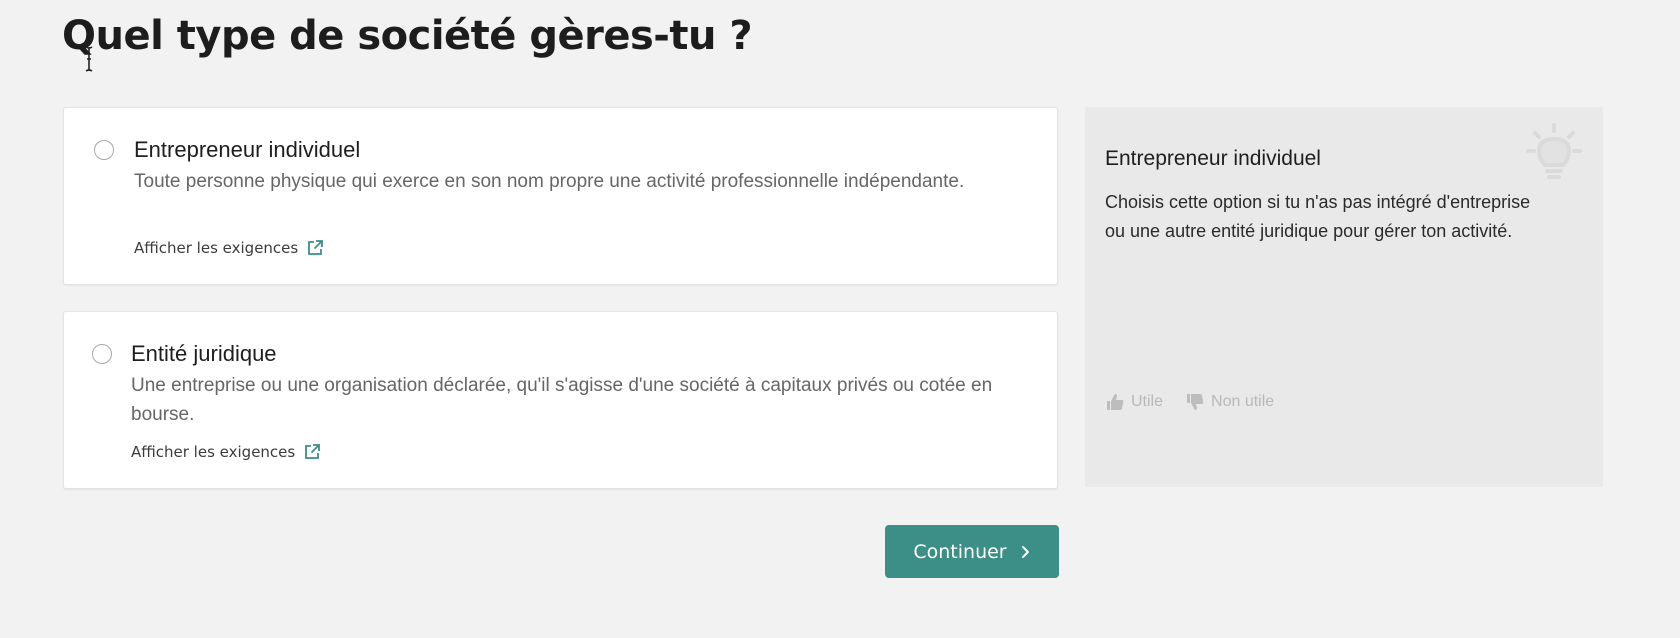 This screenshot has width=1680, height=638. I want to click on useful-button: Utile, so click(1134, 402).